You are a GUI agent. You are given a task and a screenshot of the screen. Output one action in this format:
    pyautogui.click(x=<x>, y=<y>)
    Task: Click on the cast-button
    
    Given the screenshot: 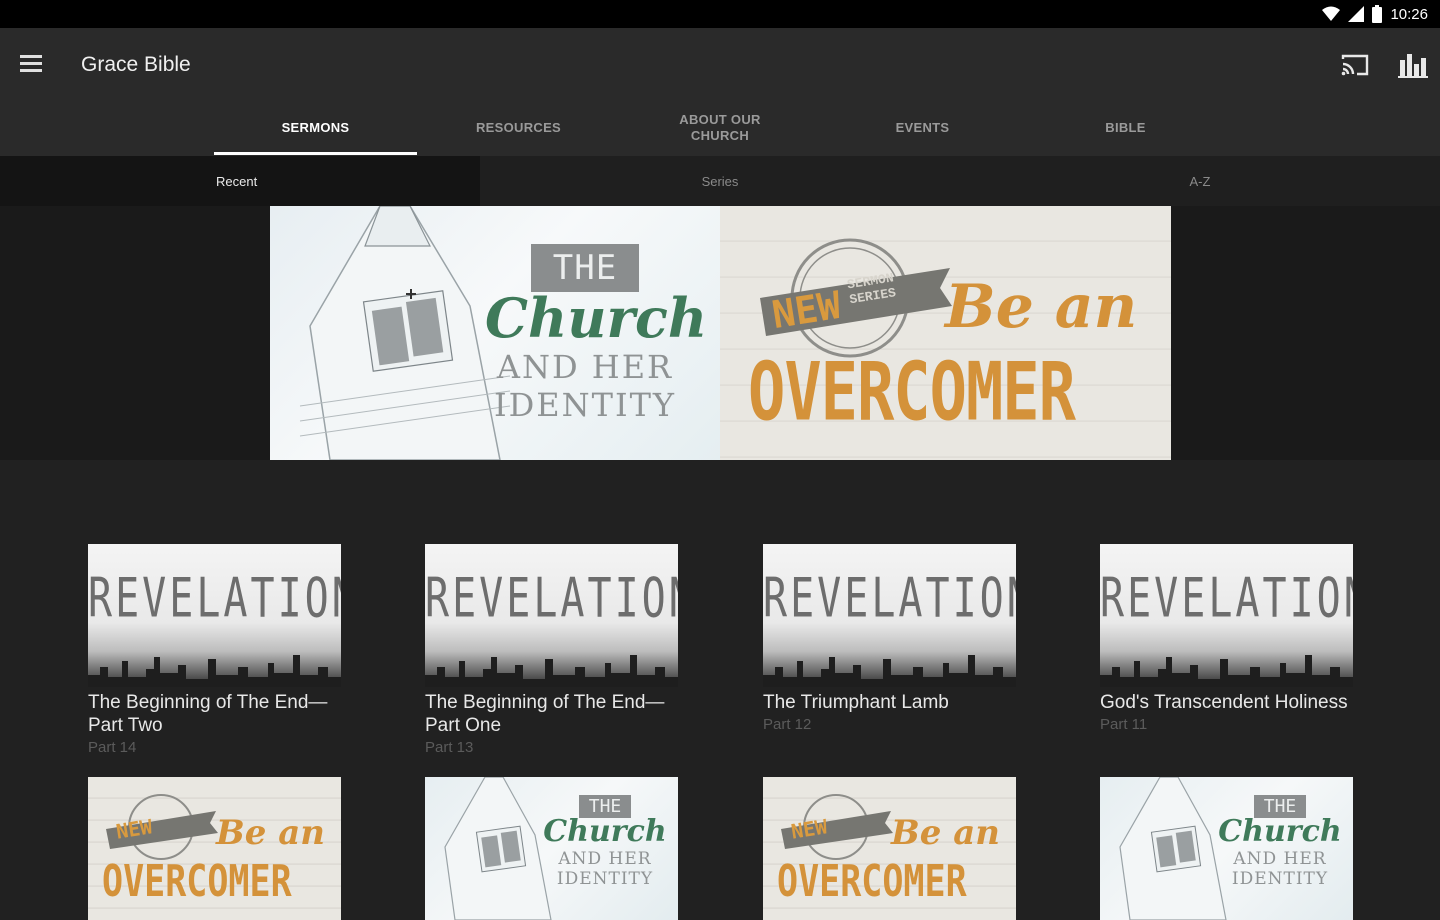 What is the action you would take?
    pyautogui.click(x=1355, y=65)
    